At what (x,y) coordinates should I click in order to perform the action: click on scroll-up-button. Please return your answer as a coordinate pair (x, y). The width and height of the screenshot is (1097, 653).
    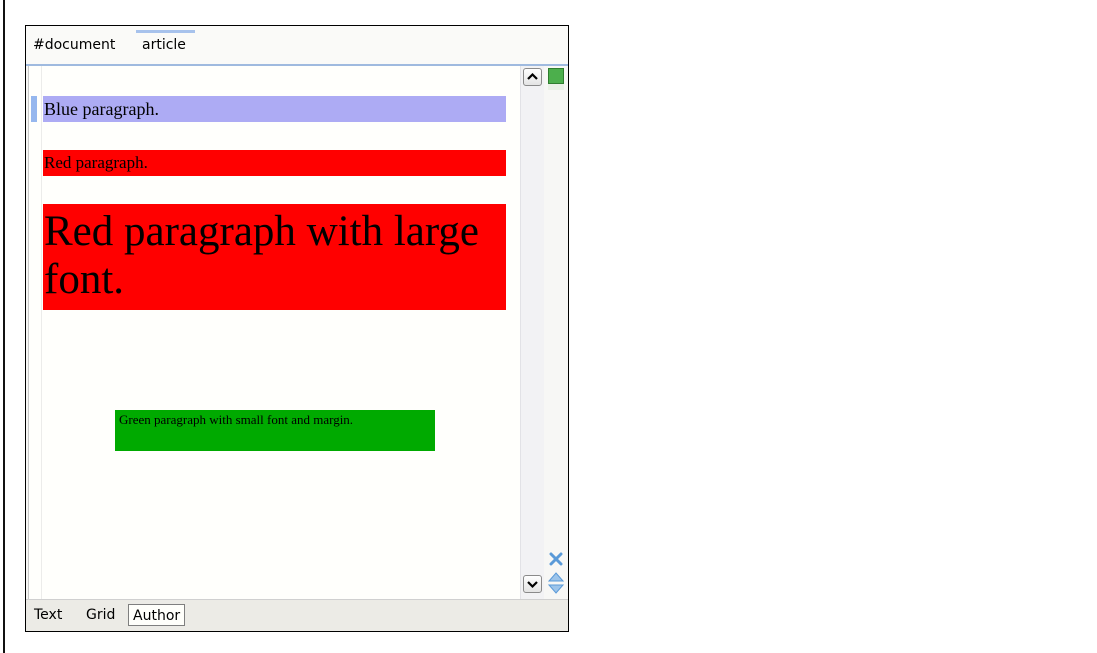
    Looking at the image, I should click on (532, 77).